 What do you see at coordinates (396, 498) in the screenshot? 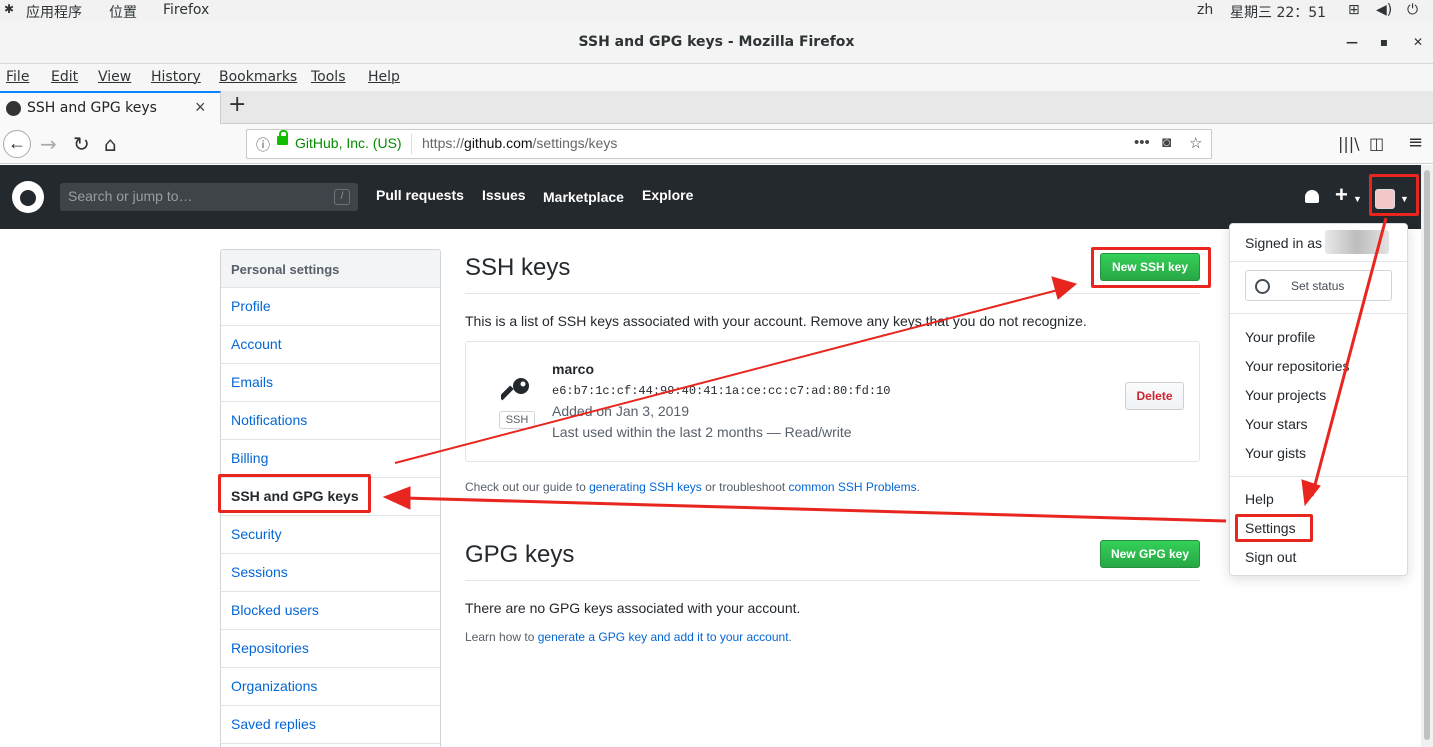
I see `arrowhead-sidebar` at bounding box center [396, 498].